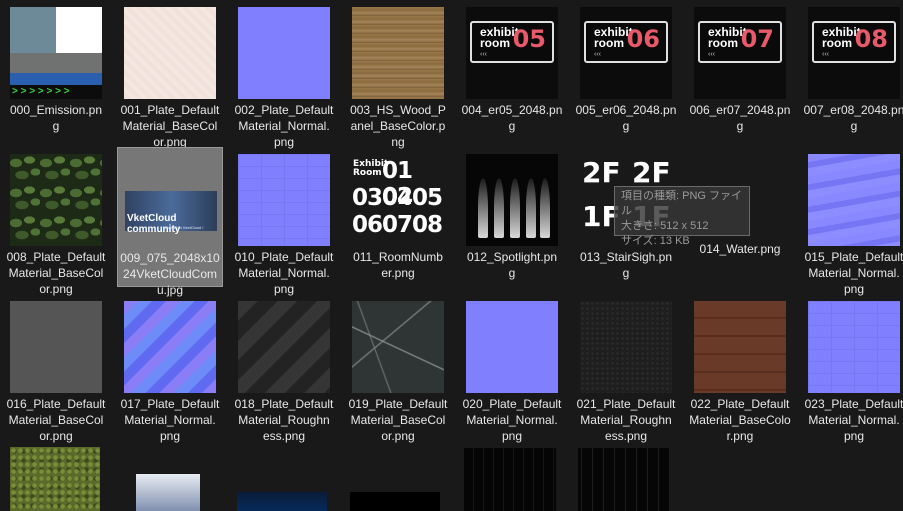 The image size is (903, 511). What do you see at coordinates (284, 368) in the screenshot?
I see `file-item: 018_Plate_Default Material_Roughn ess.png` at bounding box center [284, 368].